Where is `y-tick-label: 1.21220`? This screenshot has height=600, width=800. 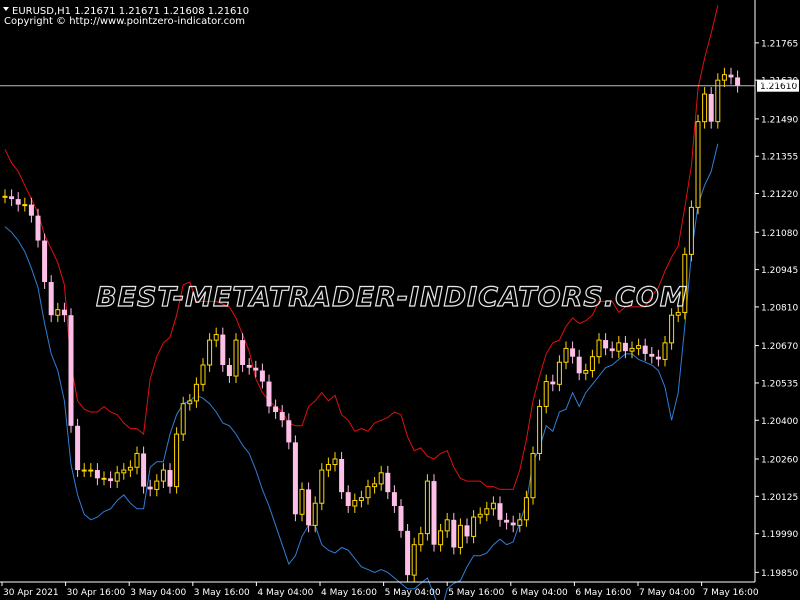 y-tick-label: 1.21220 is located at coordinates (779, 195).